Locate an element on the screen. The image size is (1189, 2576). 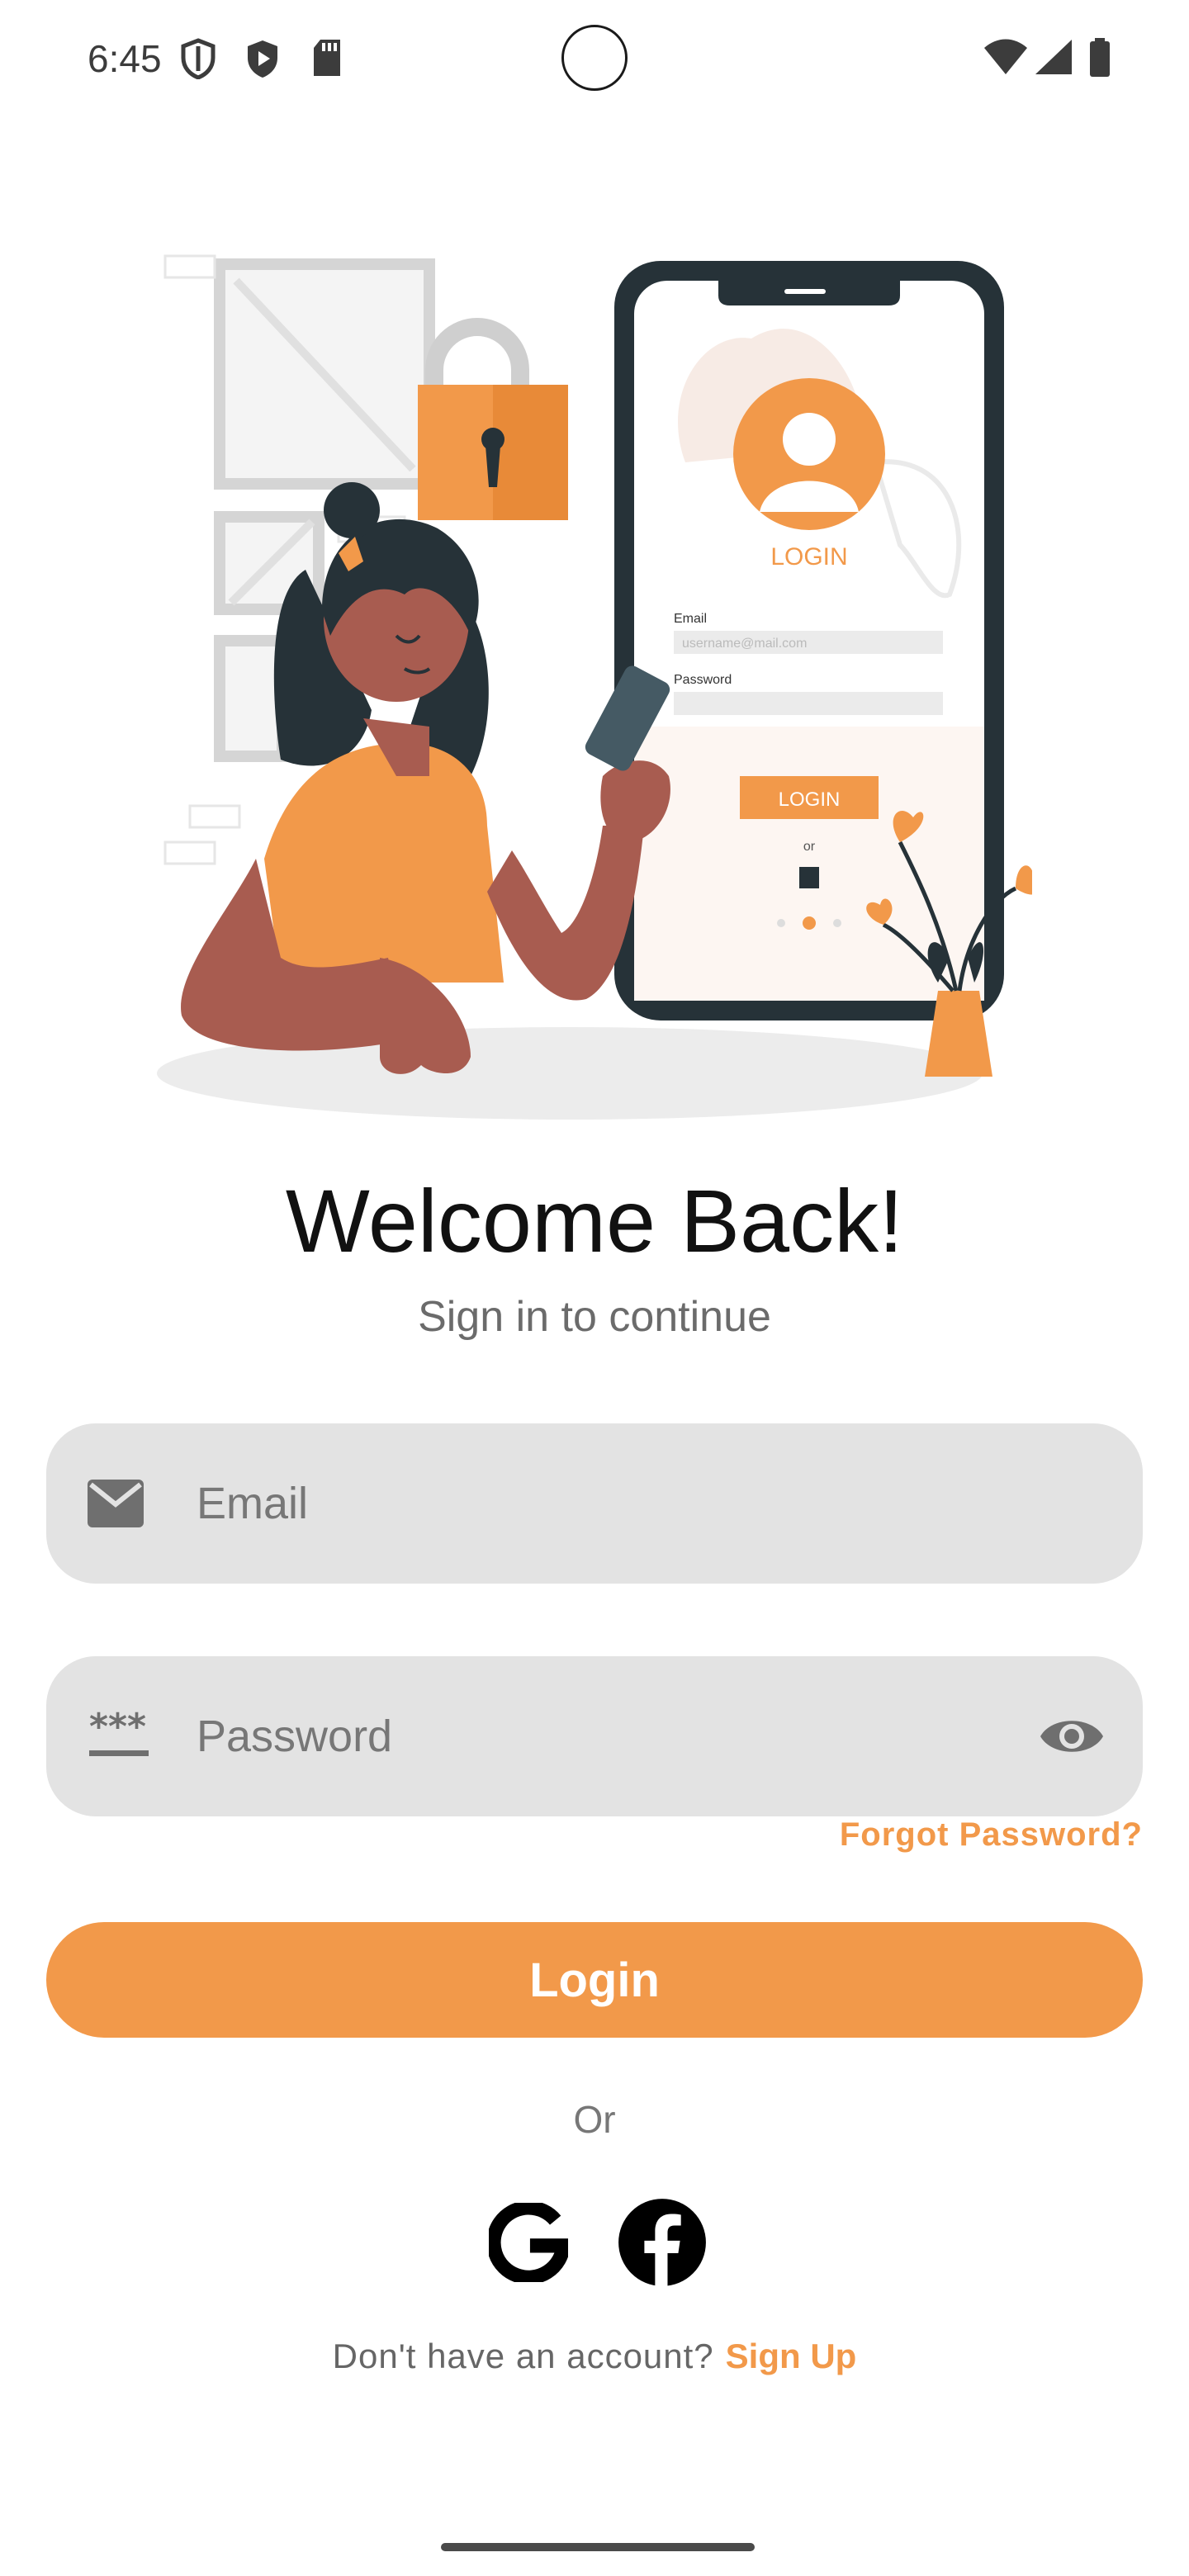
password-field: *** is located at coordinates (594, 1736).